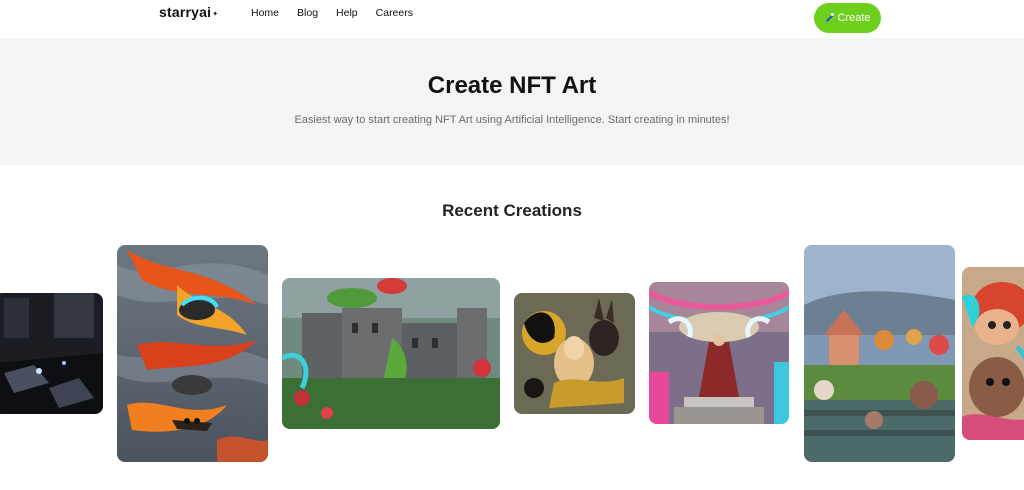 The height and width of the screenshot is (490, 1024). Describe the element at coordinates (512, 210) in the screenshot. I see `recent-creations-heading: Recent Creations` at that location.